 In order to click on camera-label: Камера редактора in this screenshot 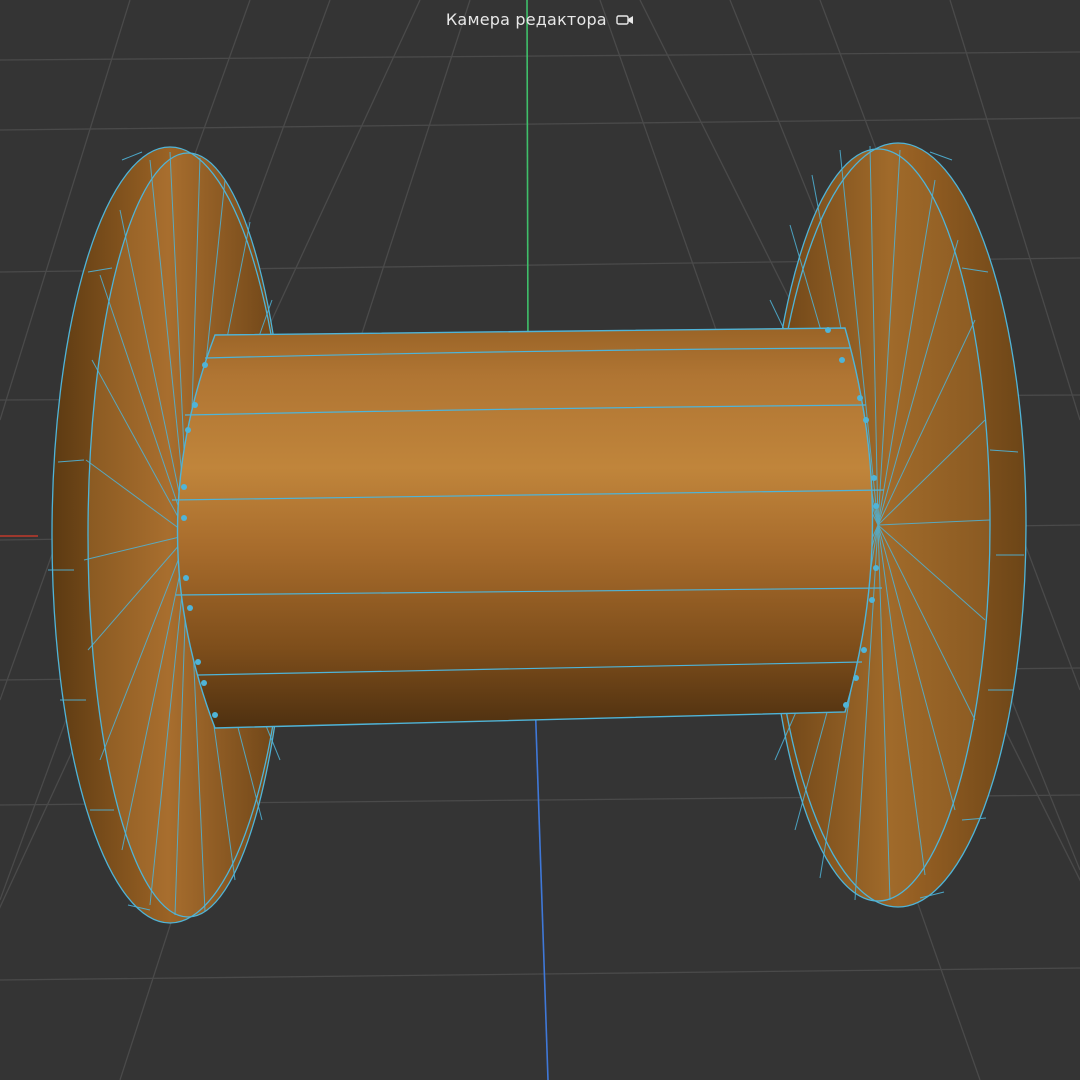, I will do `click(540, 19)`.